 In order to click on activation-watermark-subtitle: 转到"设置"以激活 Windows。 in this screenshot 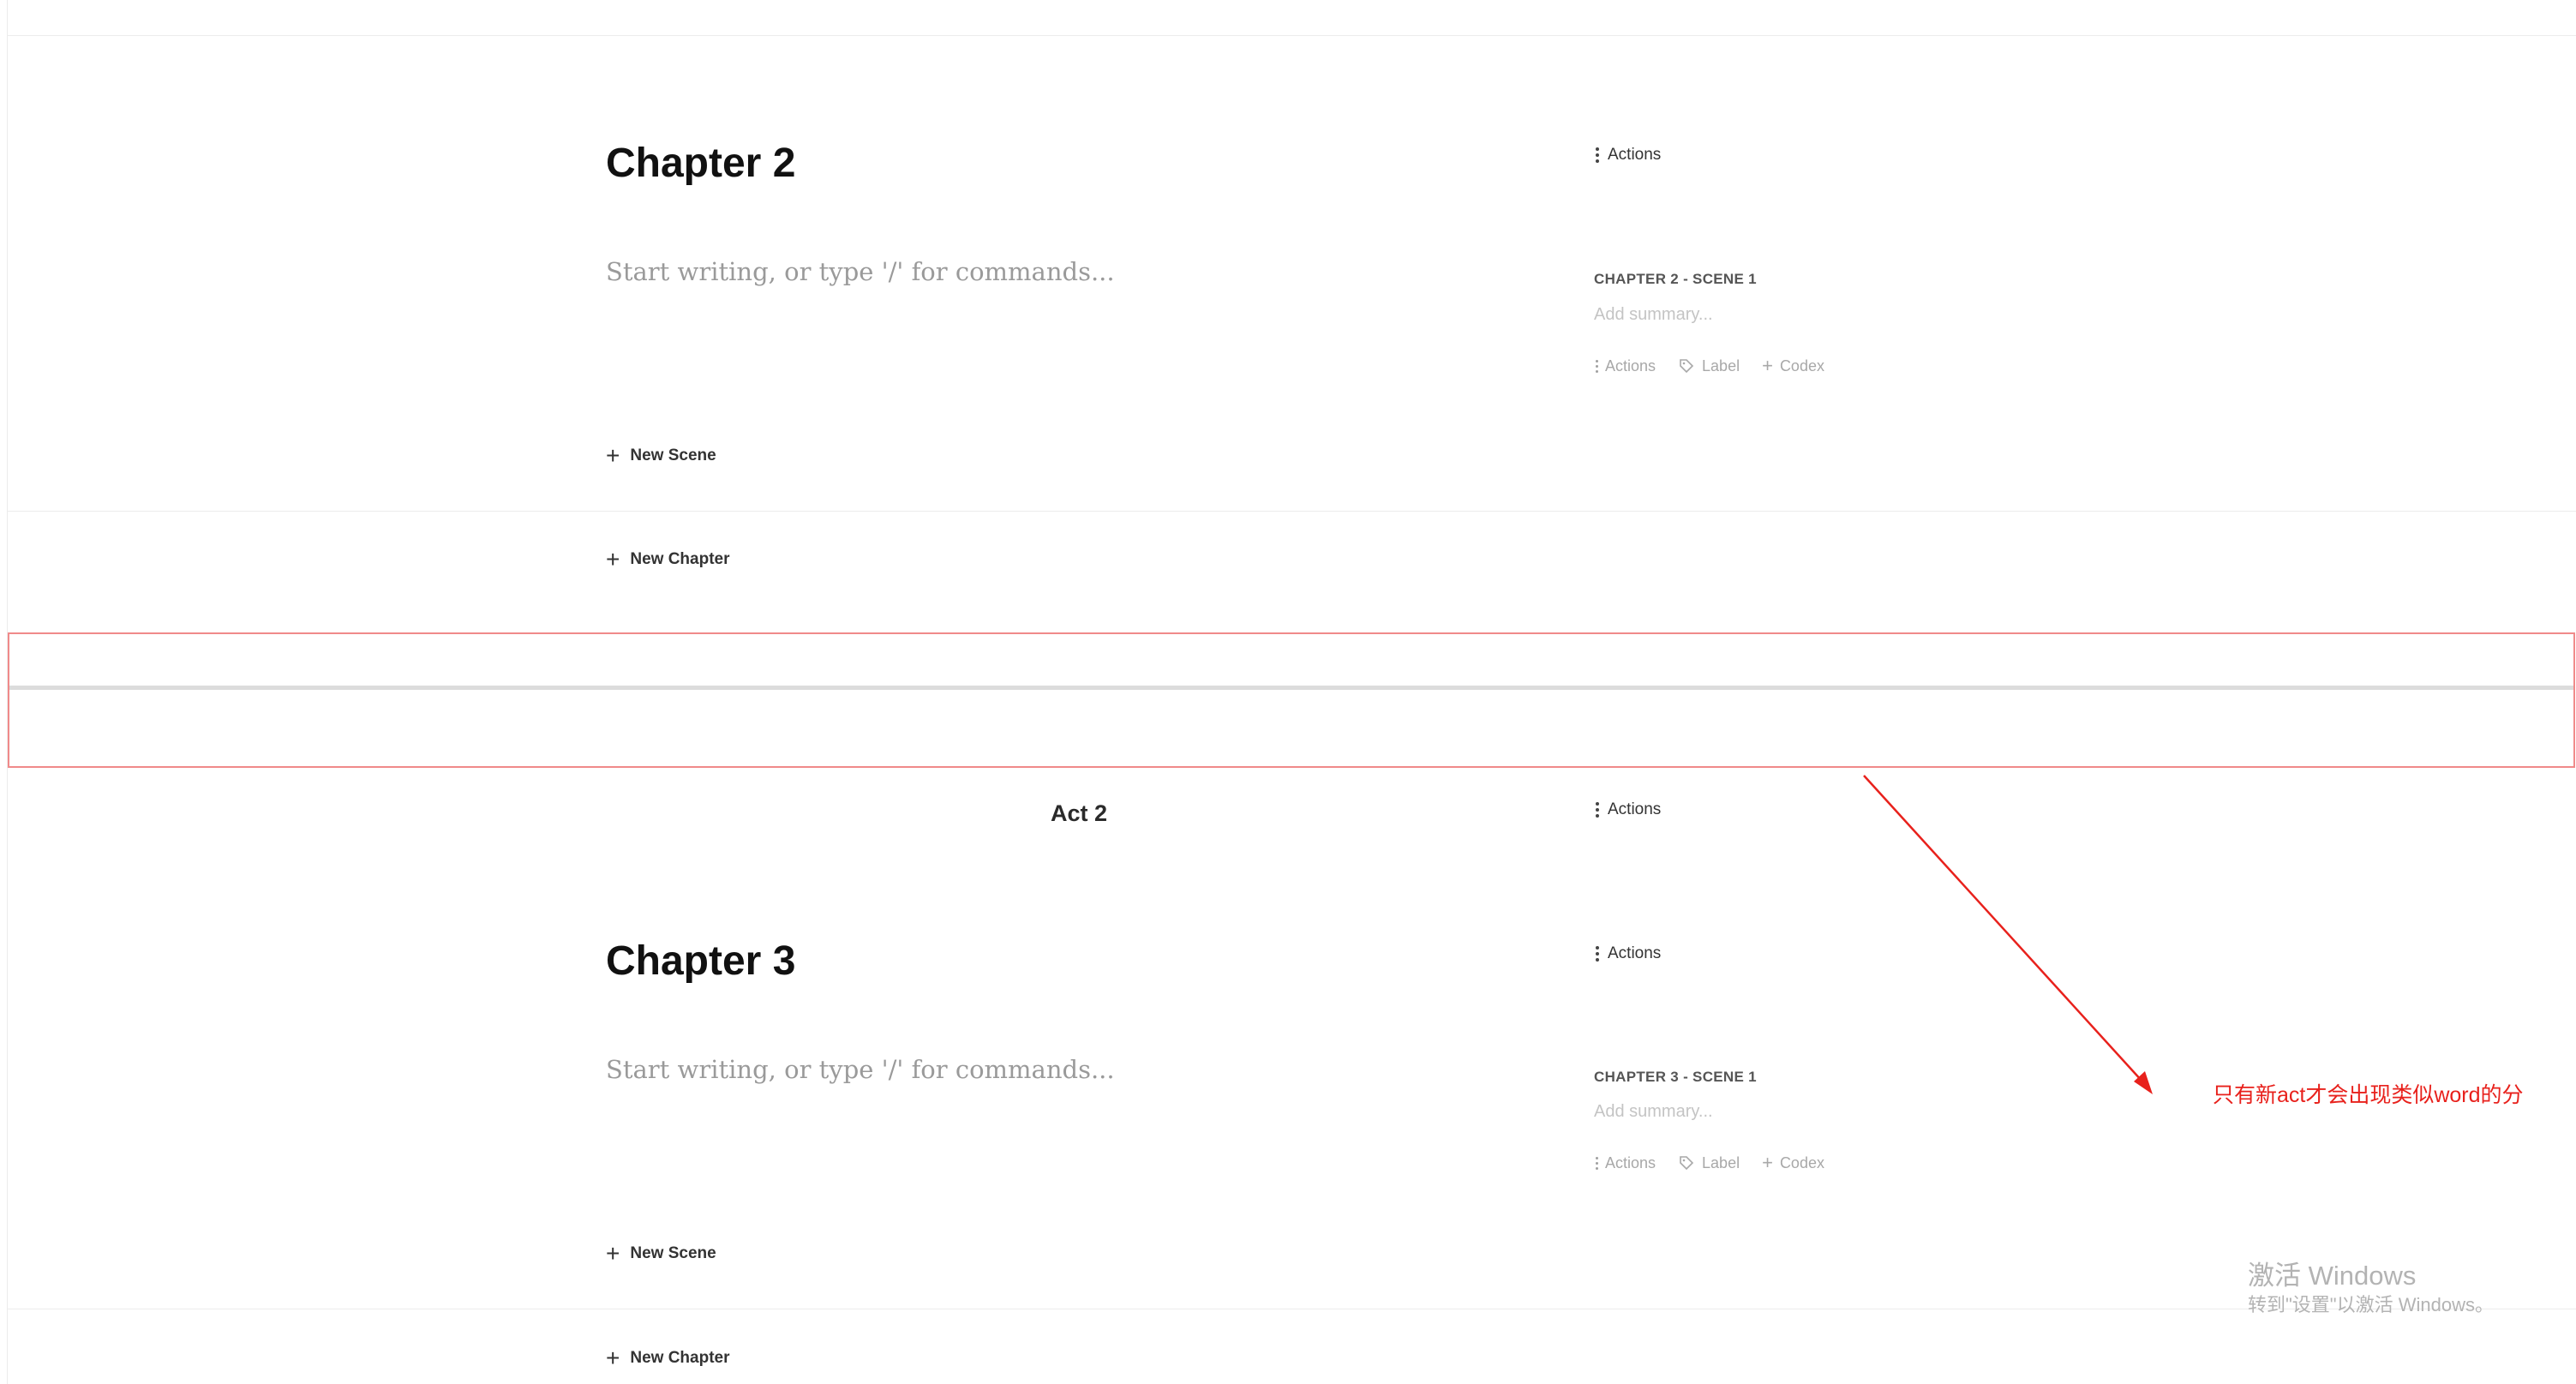, I will do `click(2371, 1304)`.